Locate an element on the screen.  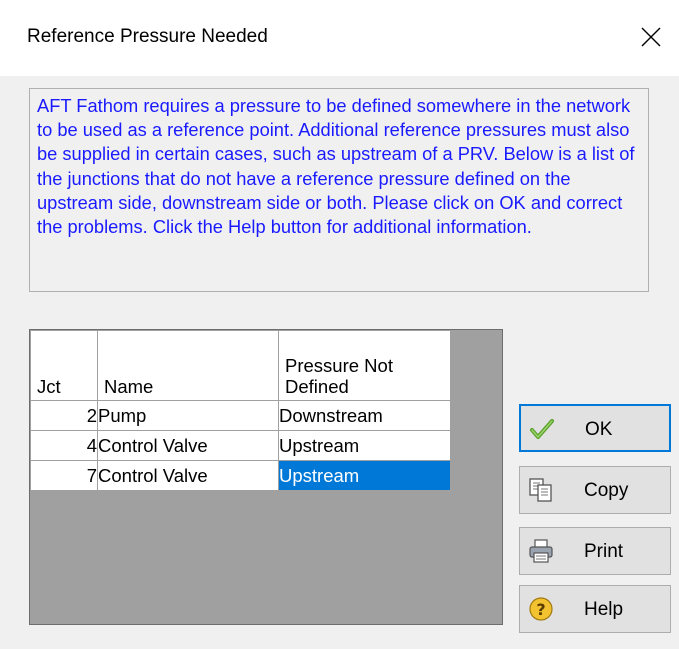
copy-button-label: Copy is located at coordinates (606, 490).